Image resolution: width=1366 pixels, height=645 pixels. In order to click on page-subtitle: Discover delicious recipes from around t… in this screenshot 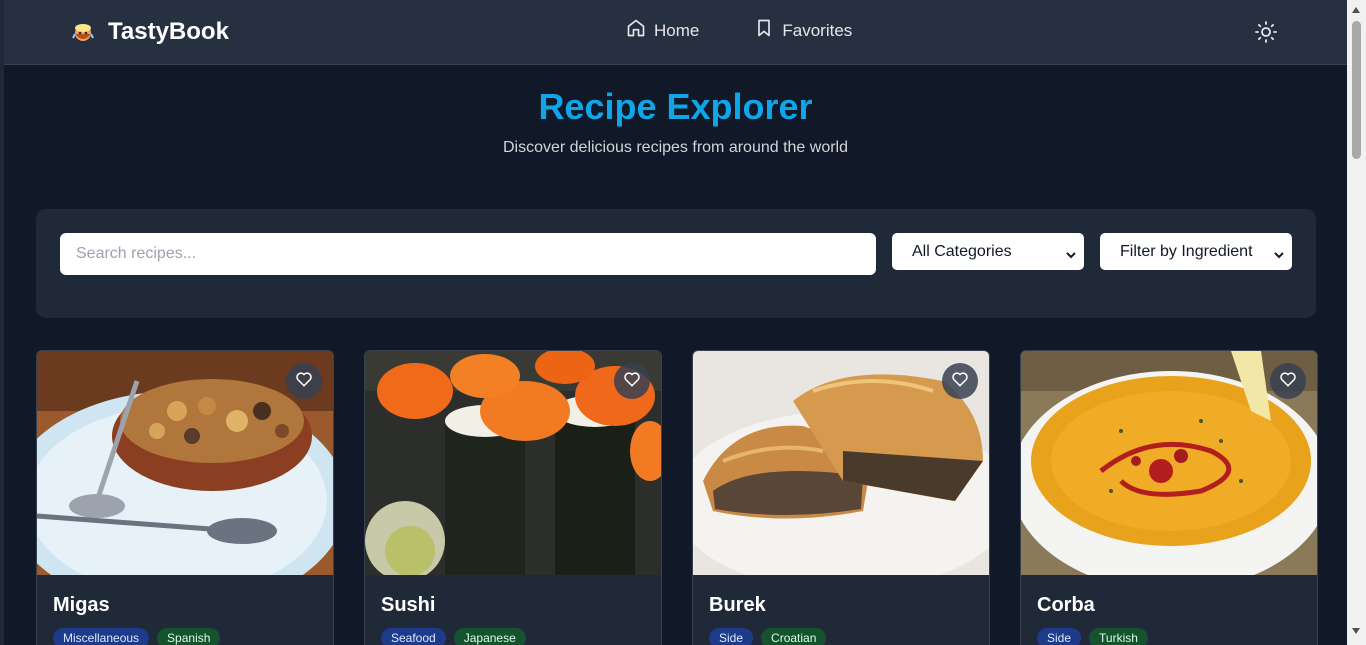, I will do `click(675, 147)`.